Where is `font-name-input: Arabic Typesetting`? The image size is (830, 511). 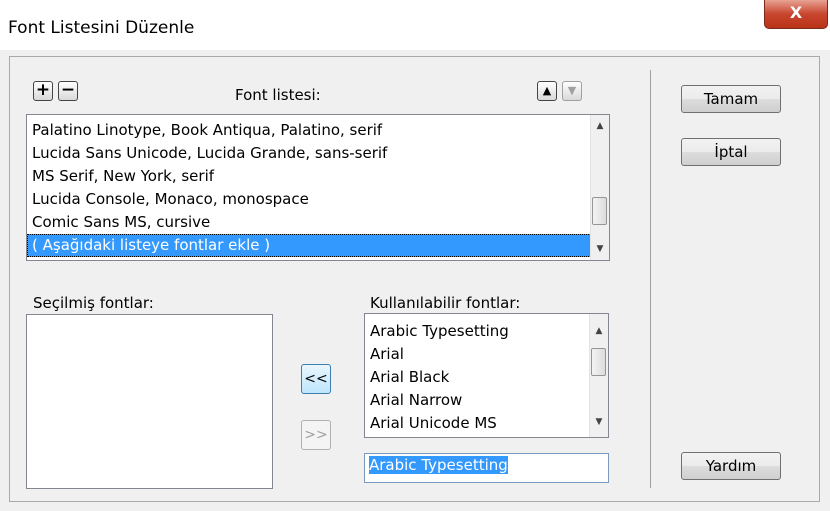 font-name-input: Arabic Typesetting is located at coordinates (486, 468).